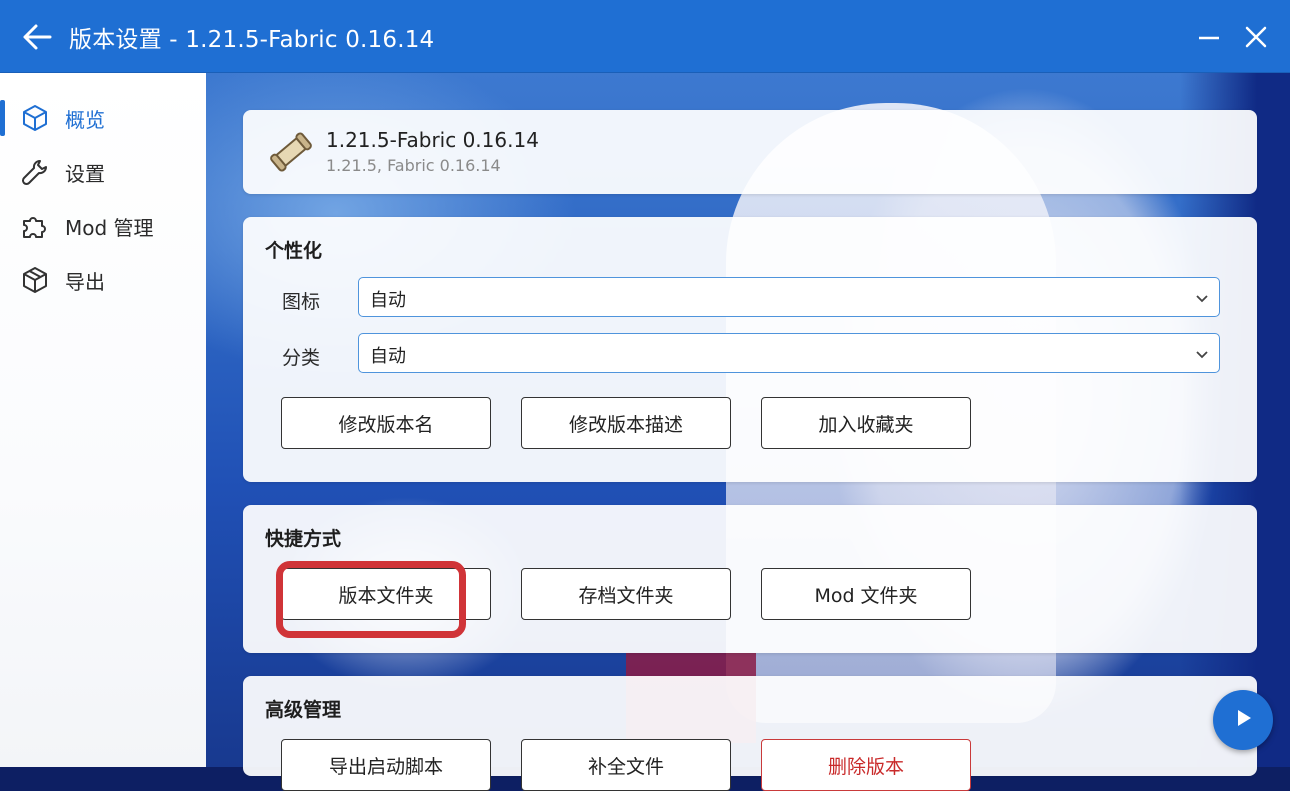 The width and height of the screenshot is (1290, 791). I want to click on sidebar-item-overview: 概览, so click(108, 118).